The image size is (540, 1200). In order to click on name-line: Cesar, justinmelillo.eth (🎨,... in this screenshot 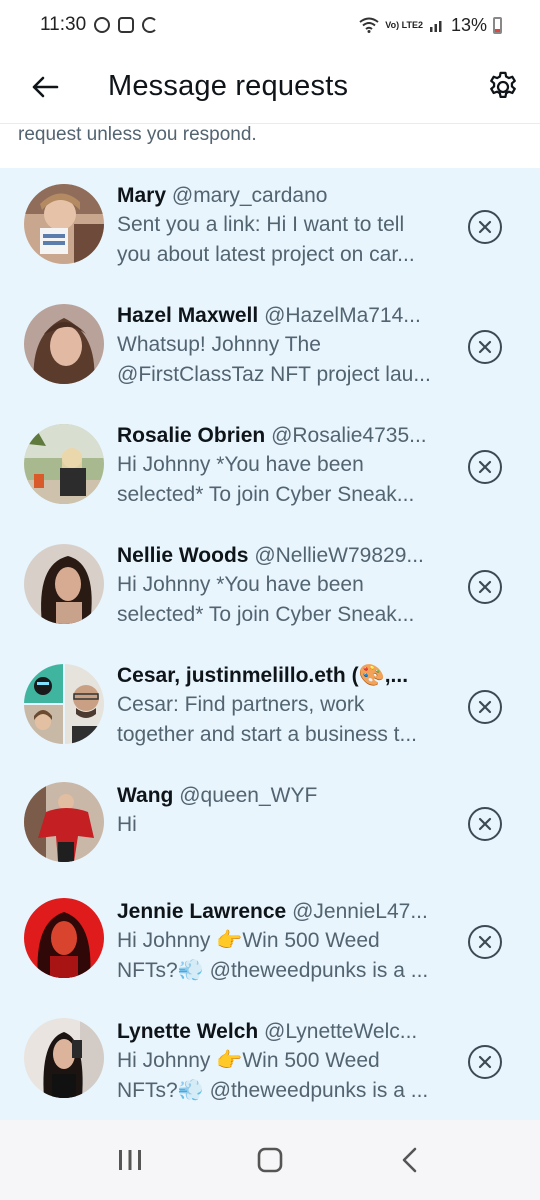, I will do `click(282, 676)`.